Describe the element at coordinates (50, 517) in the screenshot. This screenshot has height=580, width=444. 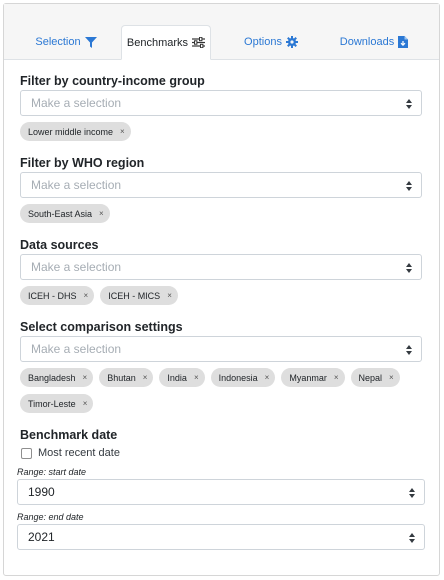
I see `end-date-label: Range: end date` at that location.